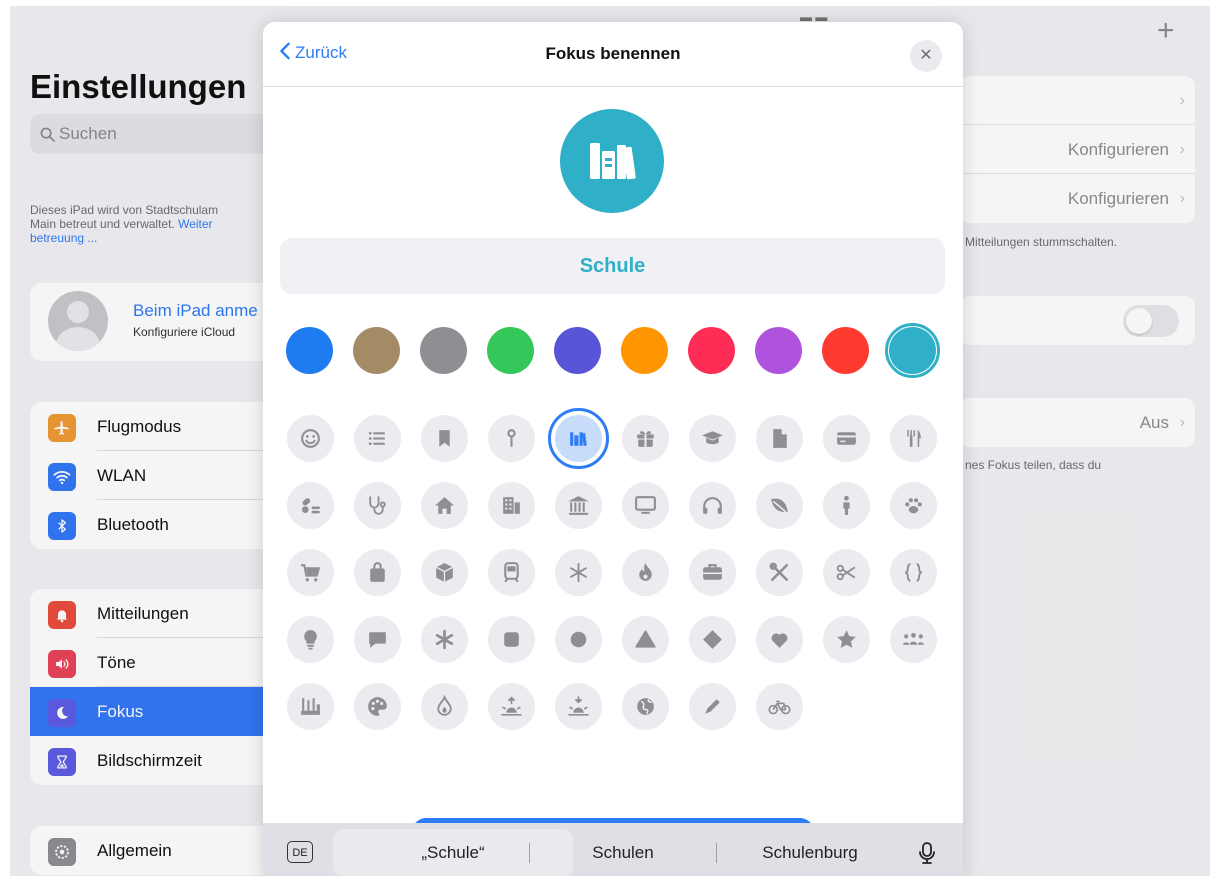  I want to click on star-icon, so click(846, 639).